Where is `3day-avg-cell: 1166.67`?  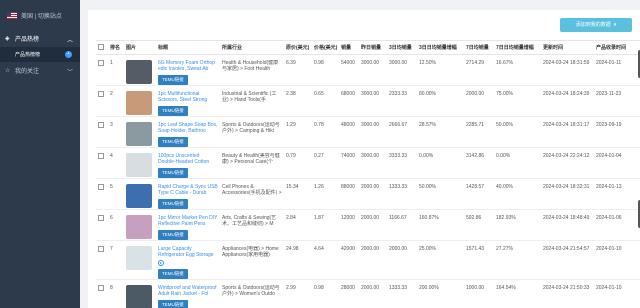
3day-avg-cell: 1166.67 is located at coordinates (402, 225).